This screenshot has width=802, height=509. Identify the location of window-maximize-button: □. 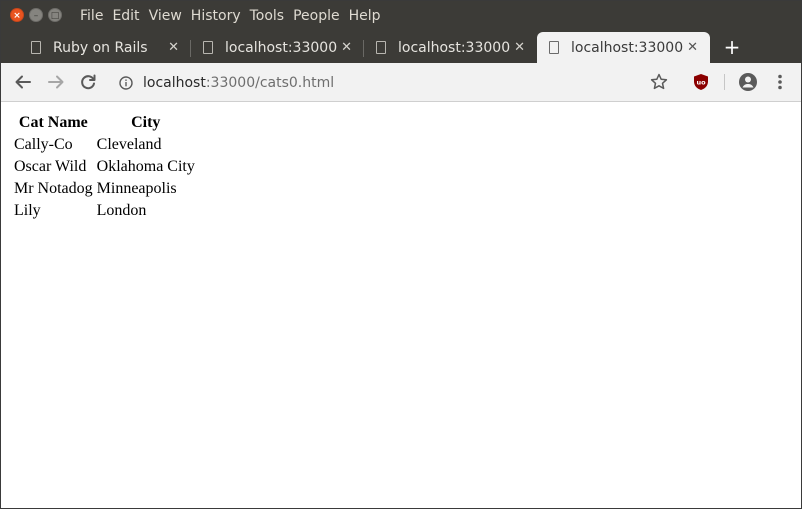
(55, 15).